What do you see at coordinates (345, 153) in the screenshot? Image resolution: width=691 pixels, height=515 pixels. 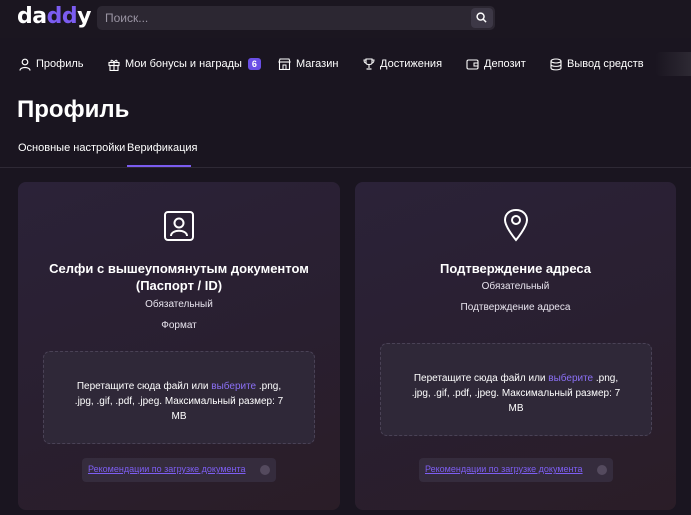 I see `tab-bar: Основные настройки Верификация` at bounding box center [345, 153].